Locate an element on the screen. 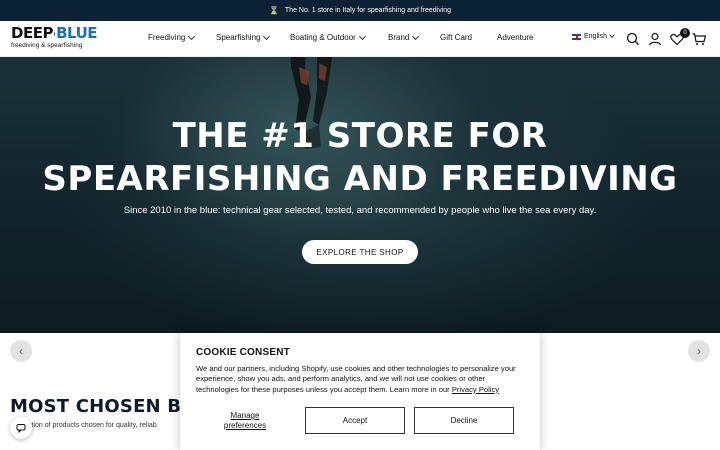 Image resolution: width=720 pixels, height=450 pixels. carousel-prev-button: ‹ is located at coordinates (21, 351).